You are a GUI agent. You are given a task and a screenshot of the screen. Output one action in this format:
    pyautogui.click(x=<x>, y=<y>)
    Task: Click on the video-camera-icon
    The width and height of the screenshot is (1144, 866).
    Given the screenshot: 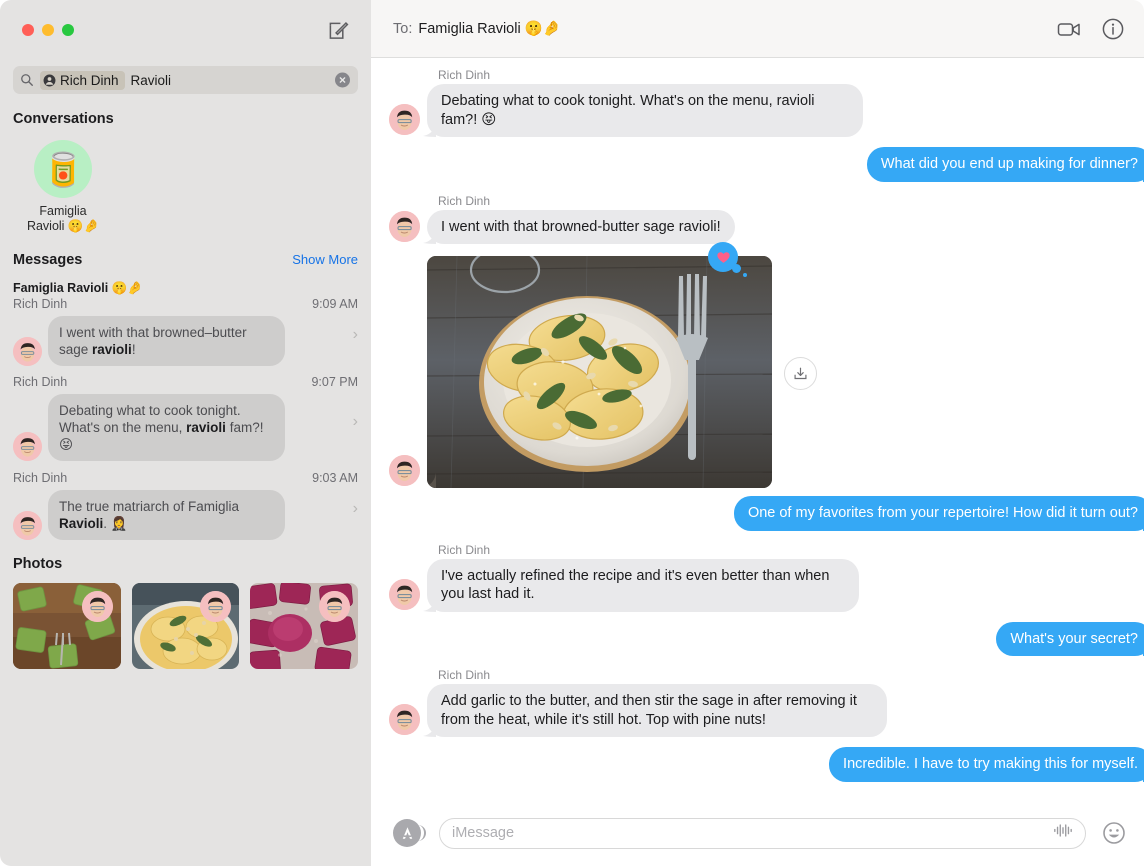 What is the action you would take?
    pyautogui.click(x=1069, y=29)
    